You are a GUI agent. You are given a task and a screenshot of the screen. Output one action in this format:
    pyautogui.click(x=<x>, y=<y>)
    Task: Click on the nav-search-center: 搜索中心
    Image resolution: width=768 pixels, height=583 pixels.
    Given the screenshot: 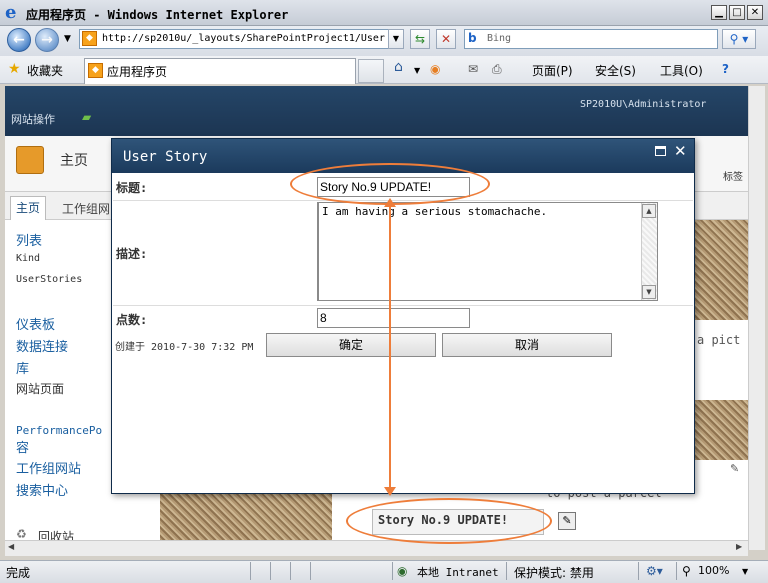 What is the action you would take?
    pyautogui.click(x=42, y=489)
    